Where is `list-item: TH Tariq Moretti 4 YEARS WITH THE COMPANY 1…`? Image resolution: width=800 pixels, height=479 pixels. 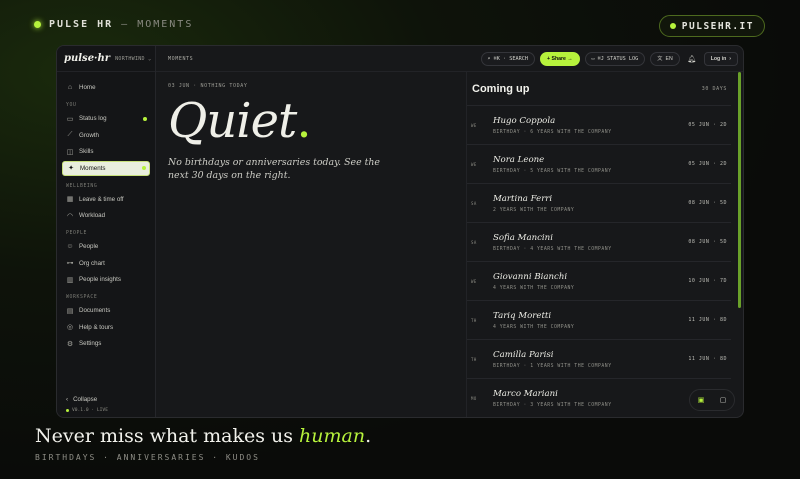 list-item: TH Tariq Moretti 4 YEARS WITH THE COMPANY 1… is located at coordinates (599, 319).